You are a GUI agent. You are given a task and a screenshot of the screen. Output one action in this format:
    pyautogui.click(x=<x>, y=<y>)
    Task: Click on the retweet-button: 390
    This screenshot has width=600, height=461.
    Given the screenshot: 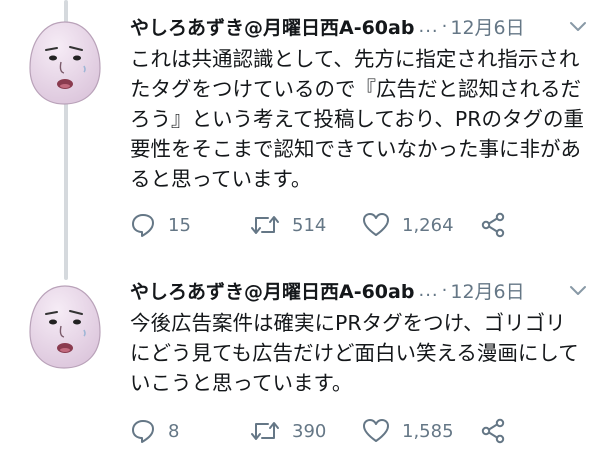 What is the action you would take?
    pyautogui.click(x=306, y=431)
    